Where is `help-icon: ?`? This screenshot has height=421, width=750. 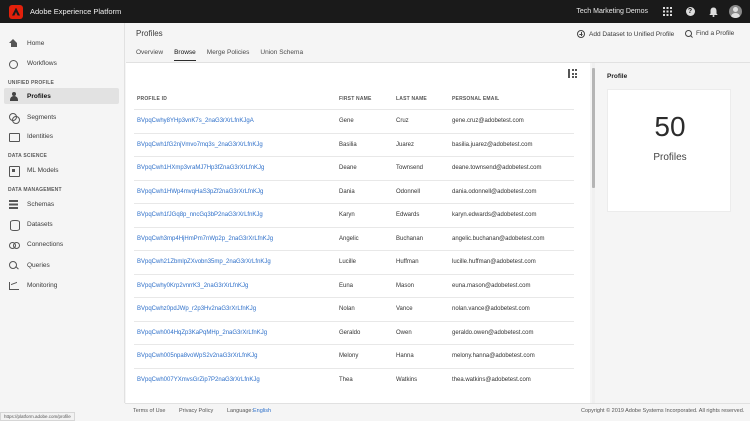 help-icon: ? is located at coordinates (690, 12).